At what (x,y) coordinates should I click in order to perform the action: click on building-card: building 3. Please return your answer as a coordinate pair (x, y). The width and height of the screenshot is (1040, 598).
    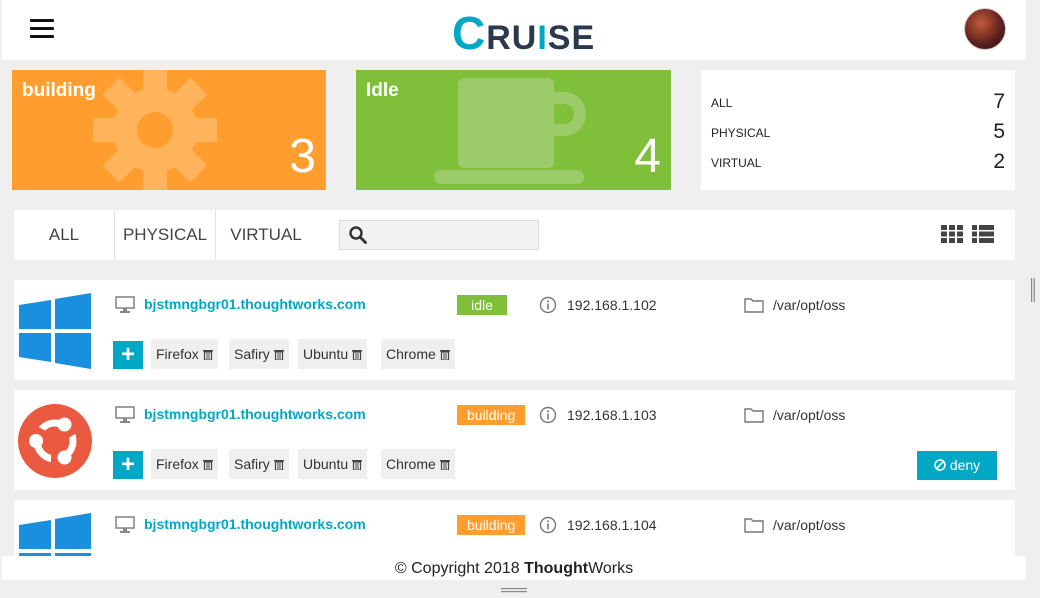
    Looking at the image, I should click on (169, 130).